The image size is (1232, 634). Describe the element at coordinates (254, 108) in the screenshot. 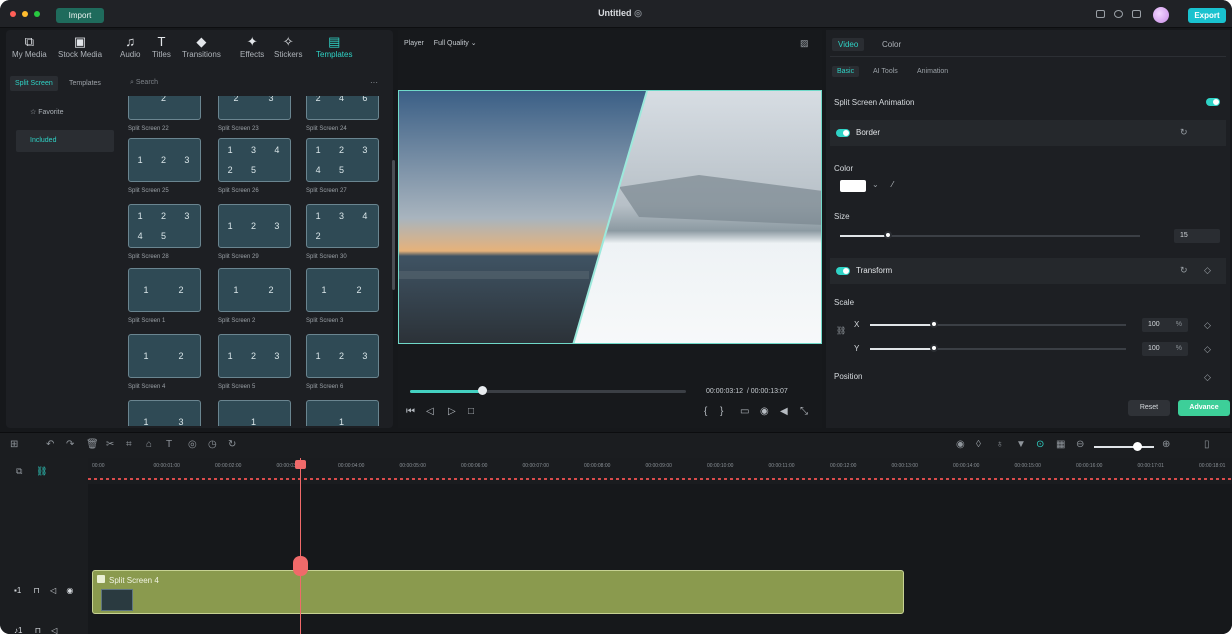

I see `split-screen-thumbnail: 23` at that location.